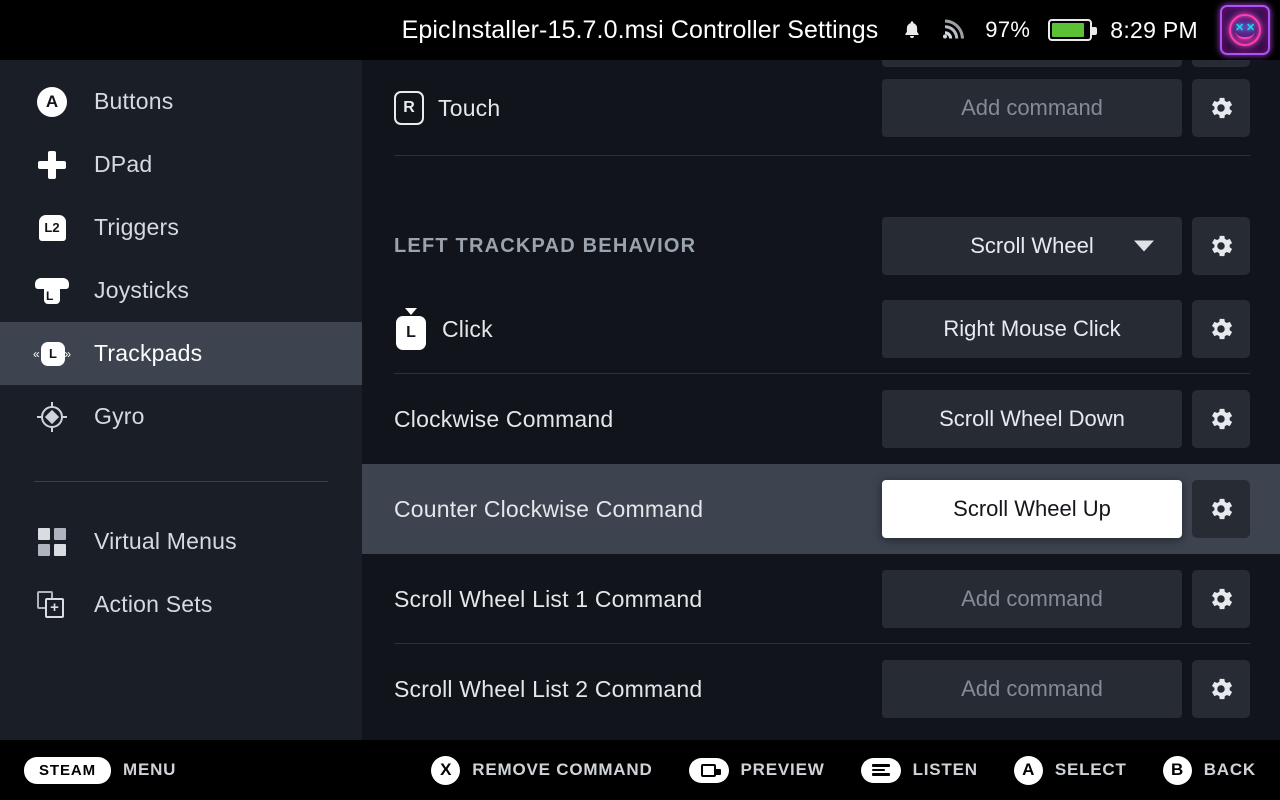 The width and height of the screenshot is (1280, 800). What do you see at coordinates (1073, 30) in the screenshot?
I see `battery-icon` at bounding box center [1073, 30].